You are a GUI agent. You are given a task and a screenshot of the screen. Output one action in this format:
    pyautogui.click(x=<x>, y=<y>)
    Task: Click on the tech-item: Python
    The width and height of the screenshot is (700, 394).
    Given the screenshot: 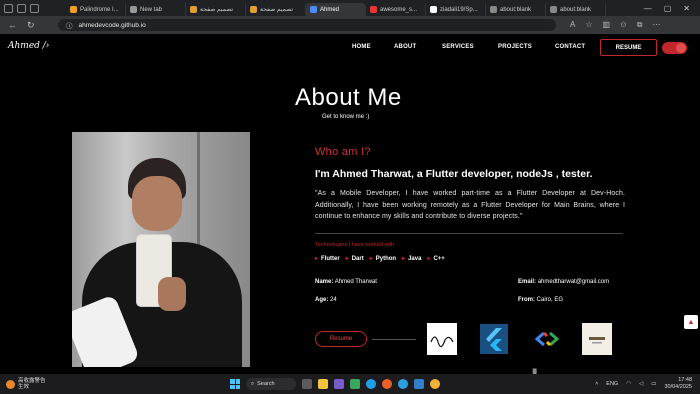 What is the action you would take?
    pyautogui.click(x=383, y=258)
    